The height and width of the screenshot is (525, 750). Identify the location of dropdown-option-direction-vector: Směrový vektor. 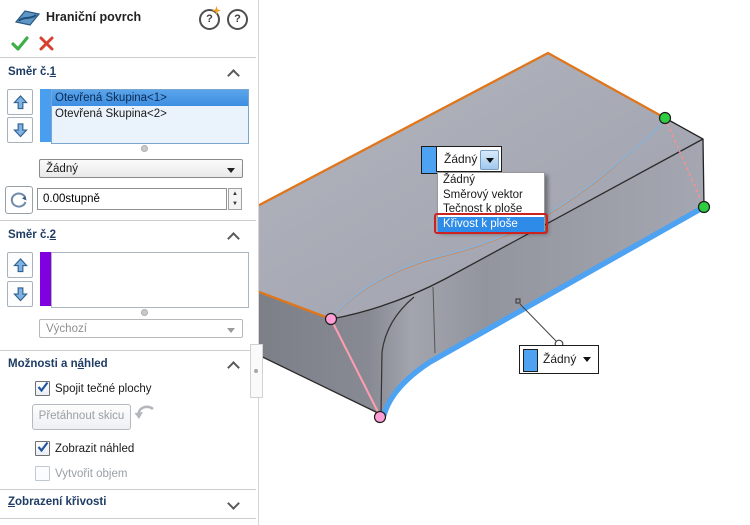
(491, 195).